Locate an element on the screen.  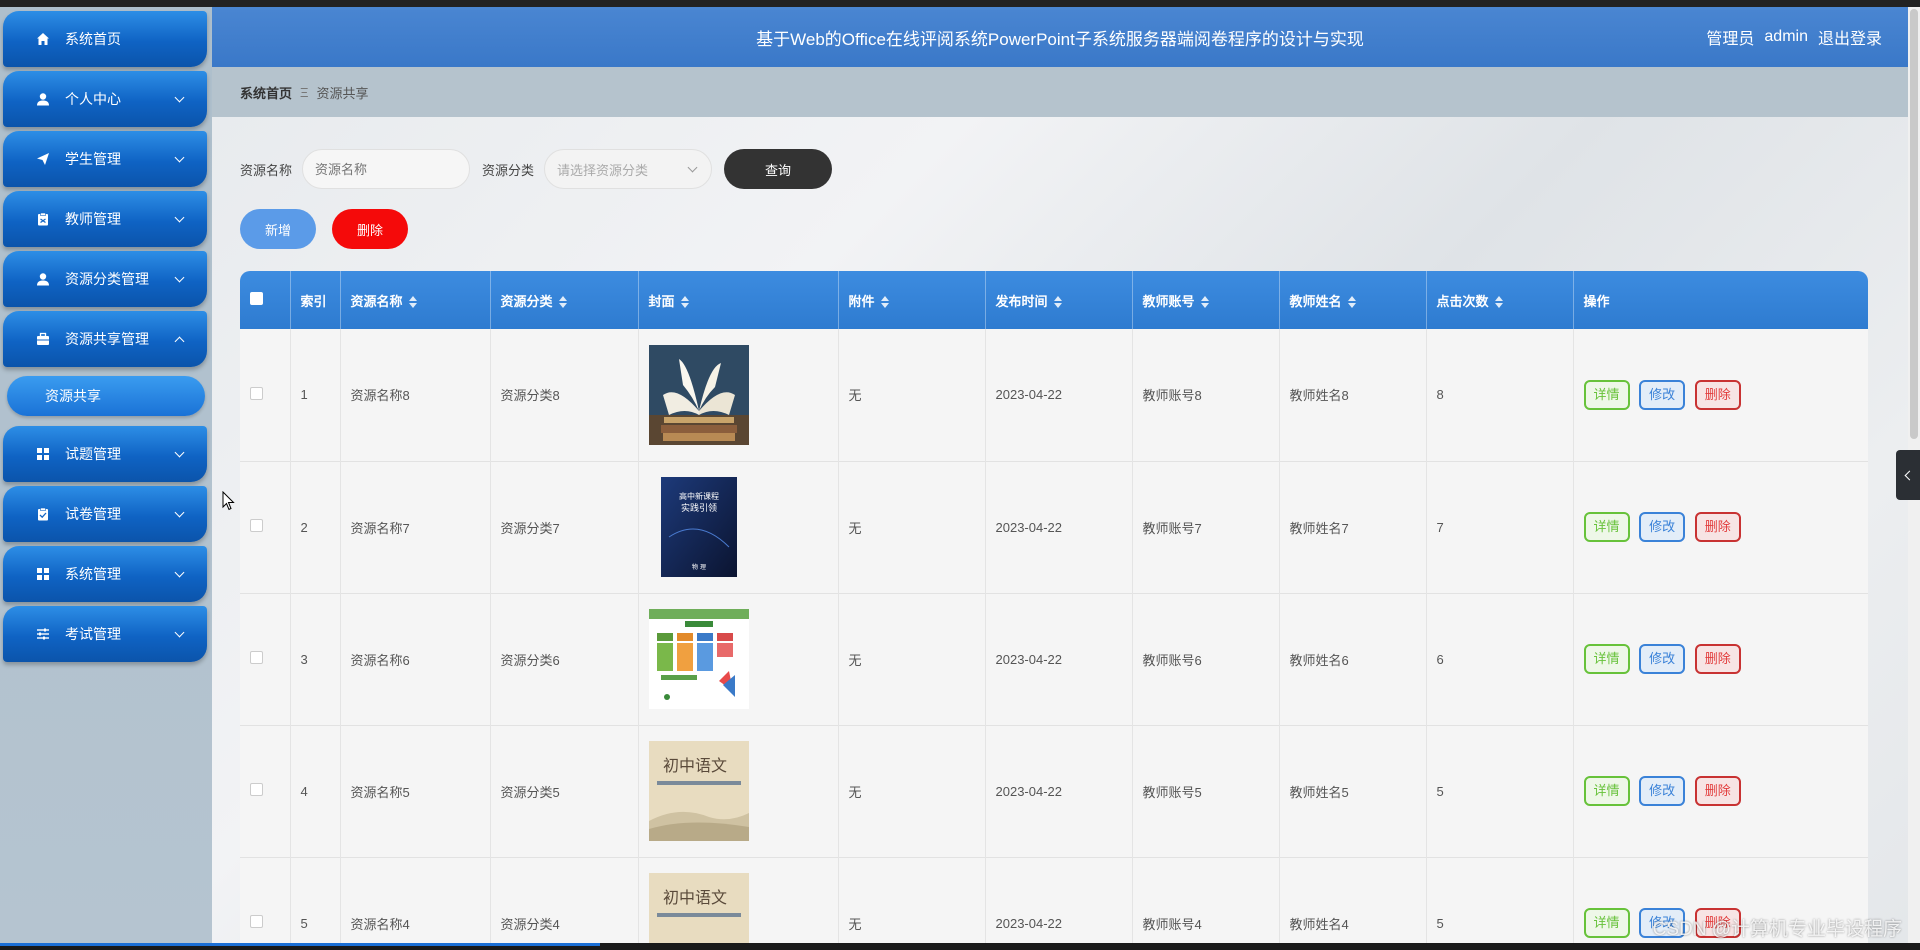
send-icon is located at coordinates (43, 159).